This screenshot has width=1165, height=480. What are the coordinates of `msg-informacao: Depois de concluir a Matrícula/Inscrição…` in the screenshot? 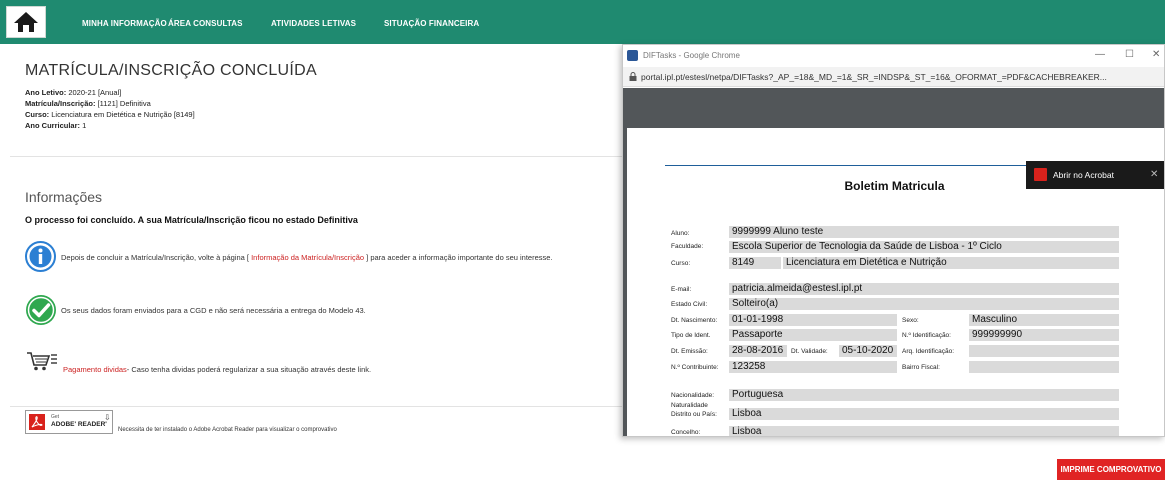 It's located at (307, 257).